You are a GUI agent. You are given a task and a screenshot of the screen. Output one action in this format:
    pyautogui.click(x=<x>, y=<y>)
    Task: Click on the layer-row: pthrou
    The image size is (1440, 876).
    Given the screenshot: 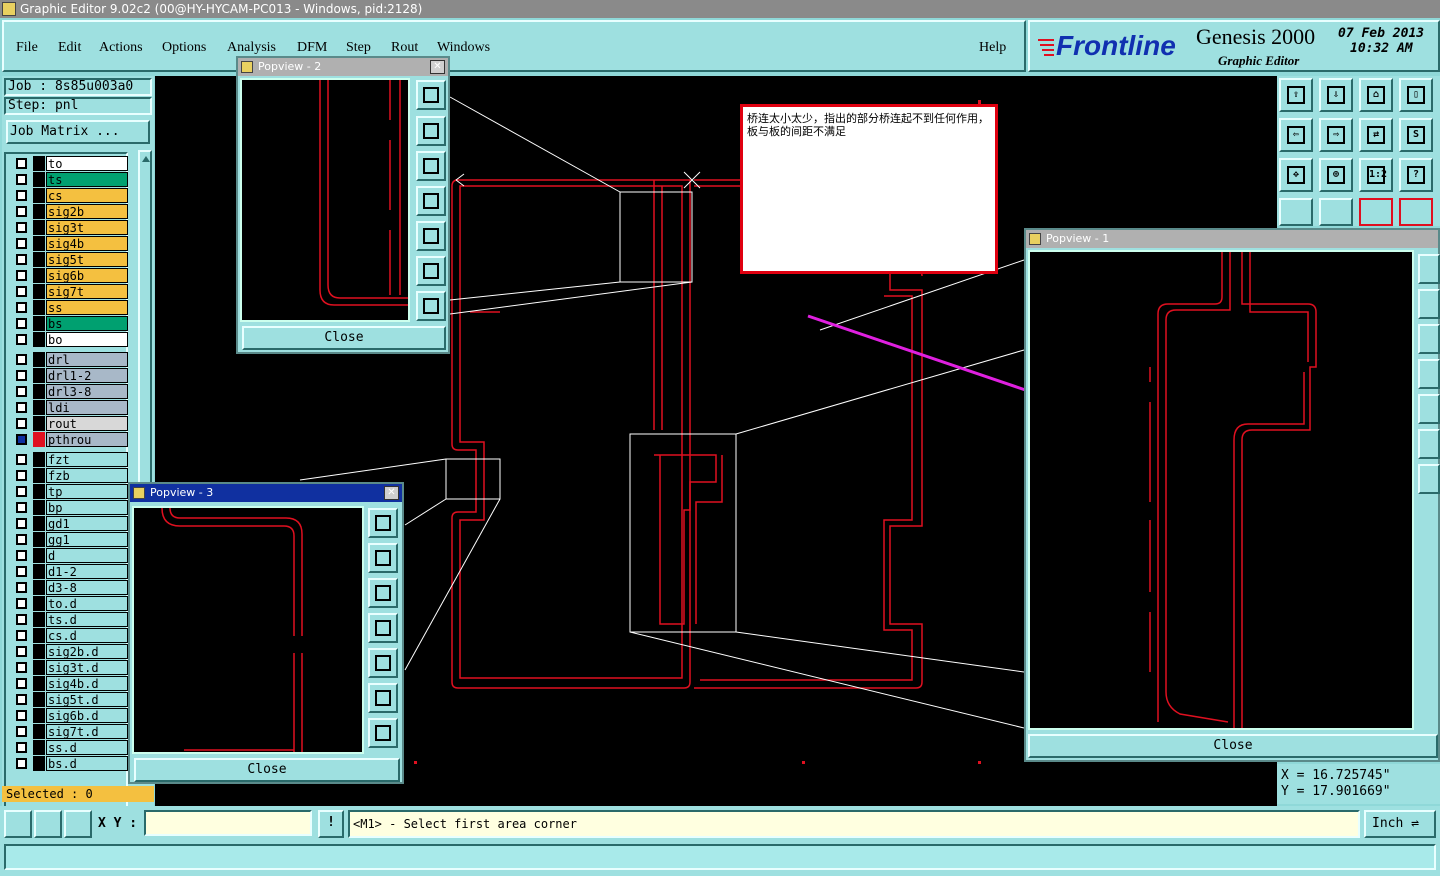 What is the action you would take?
    pyautogui.click(x=71, y=439)
    